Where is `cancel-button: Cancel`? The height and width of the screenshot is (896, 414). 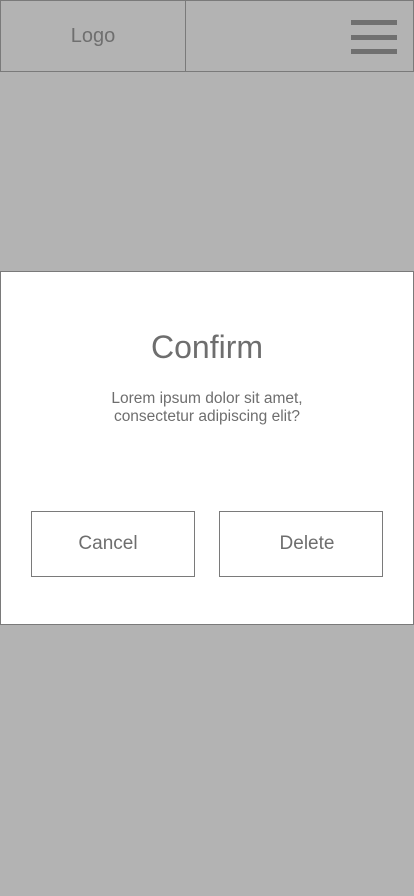
cancel-button: Cancel is located at coordinates (113, 544).